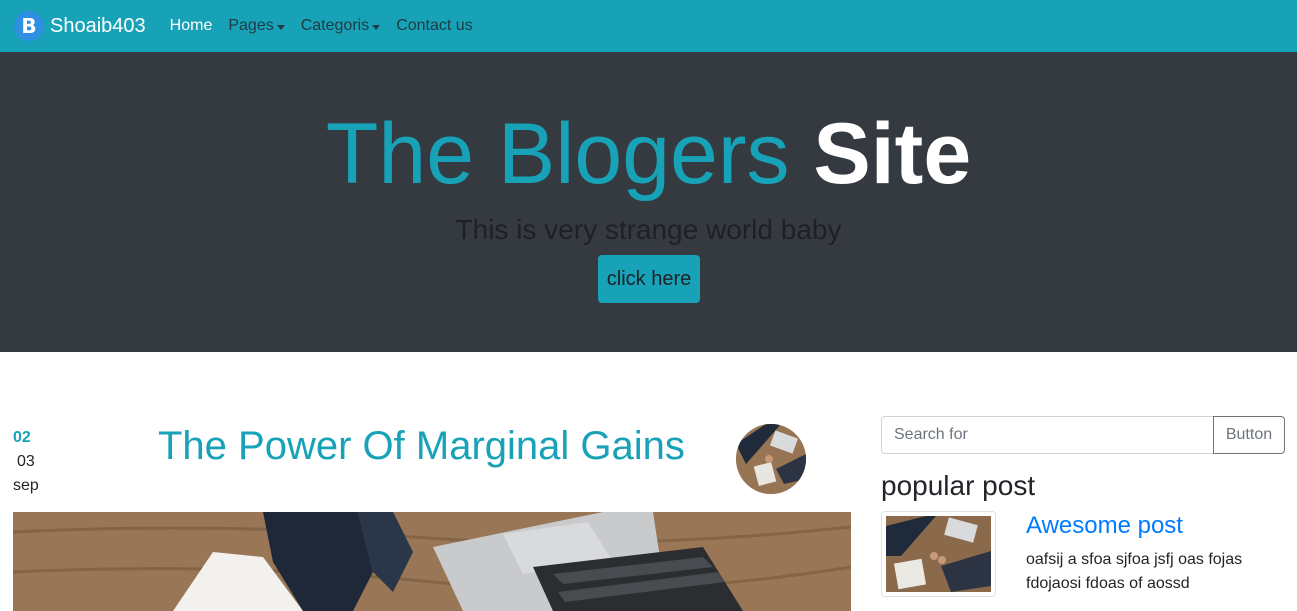  I want to click on popular-post-heading: popular post, so click(958, 485).